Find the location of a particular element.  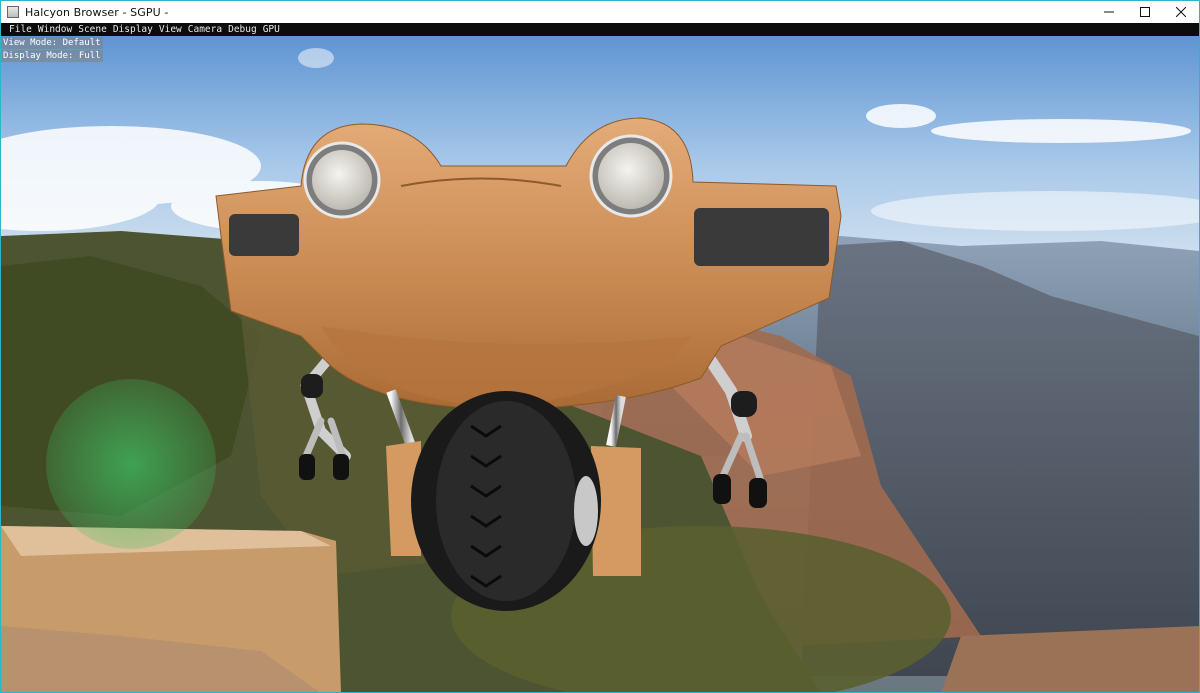

menu-debug: Debug is located at coordinates (242, 29).